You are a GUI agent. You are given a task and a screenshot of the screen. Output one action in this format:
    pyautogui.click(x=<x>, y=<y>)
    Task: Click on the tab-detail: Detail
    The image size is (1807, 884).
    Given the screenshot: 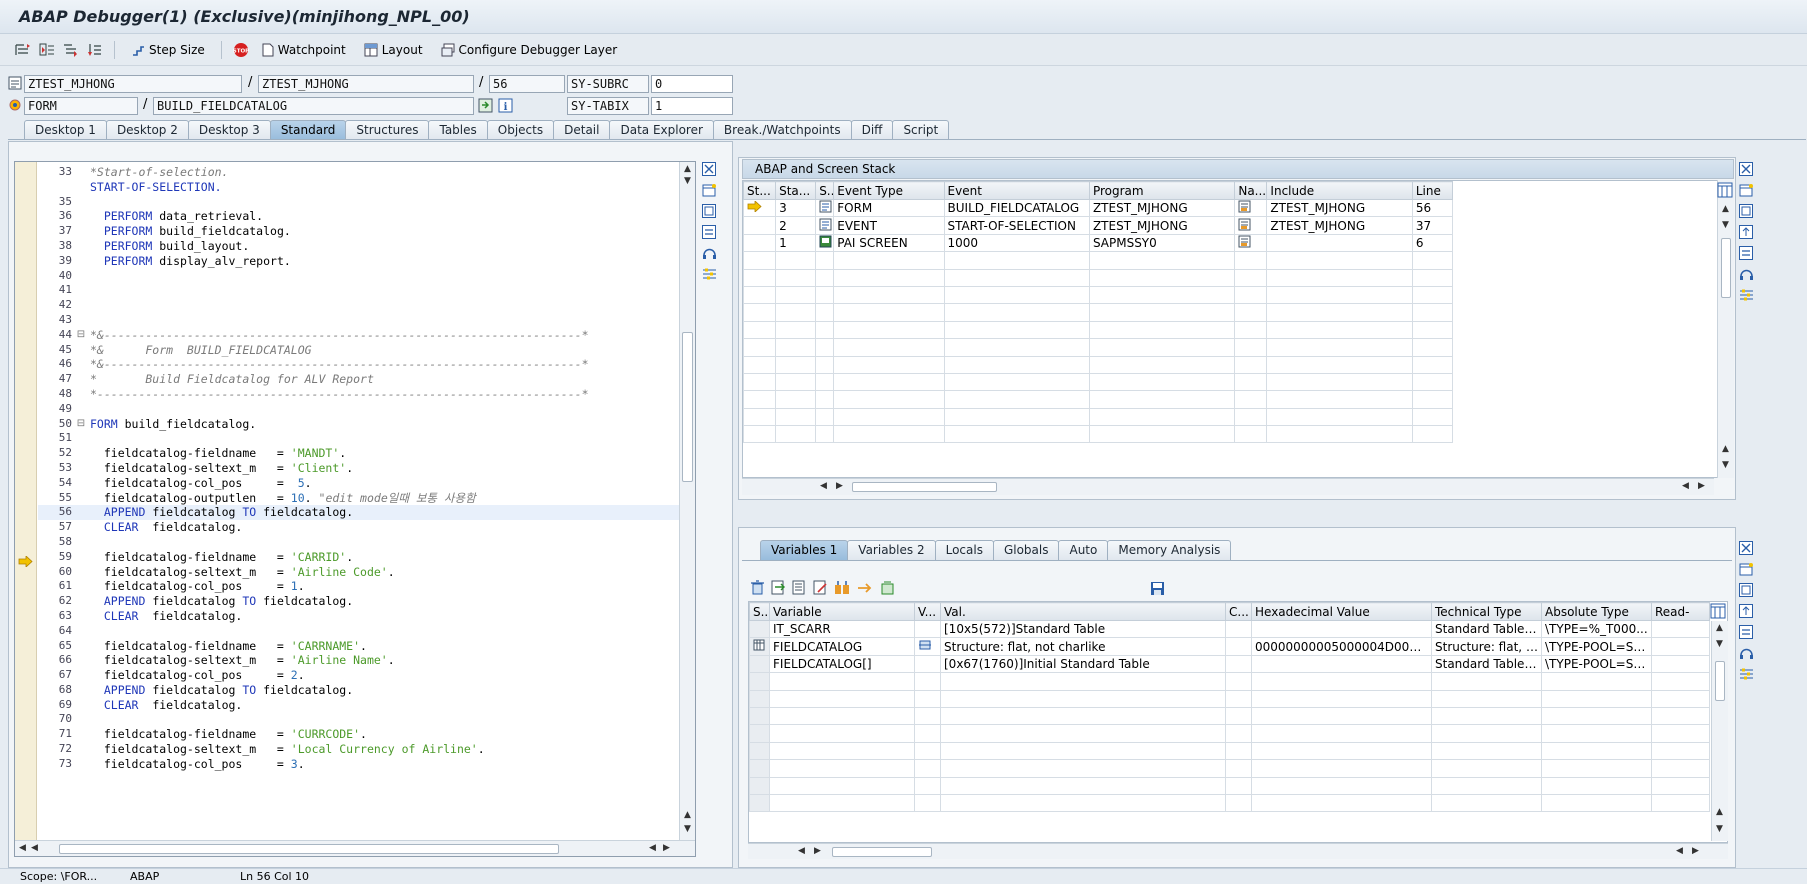 What is the action you would take?
    pyautogui.click(x=582, y=130)
    